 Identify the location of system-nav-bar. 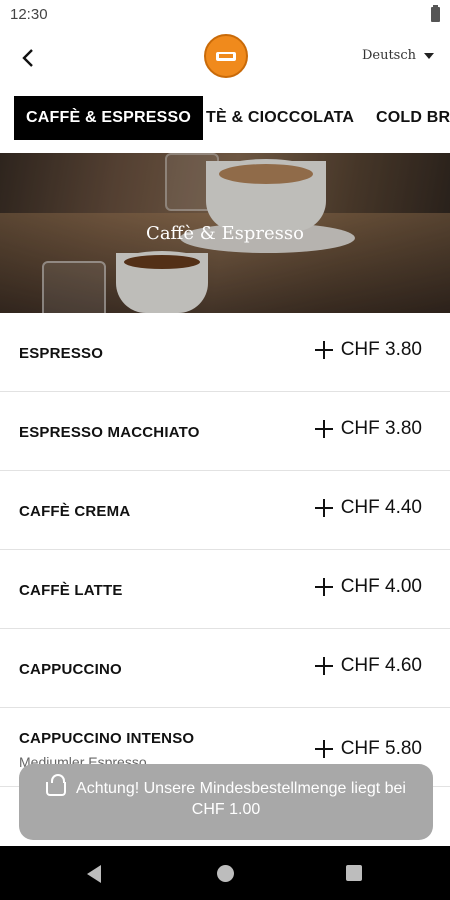
(225, 873).